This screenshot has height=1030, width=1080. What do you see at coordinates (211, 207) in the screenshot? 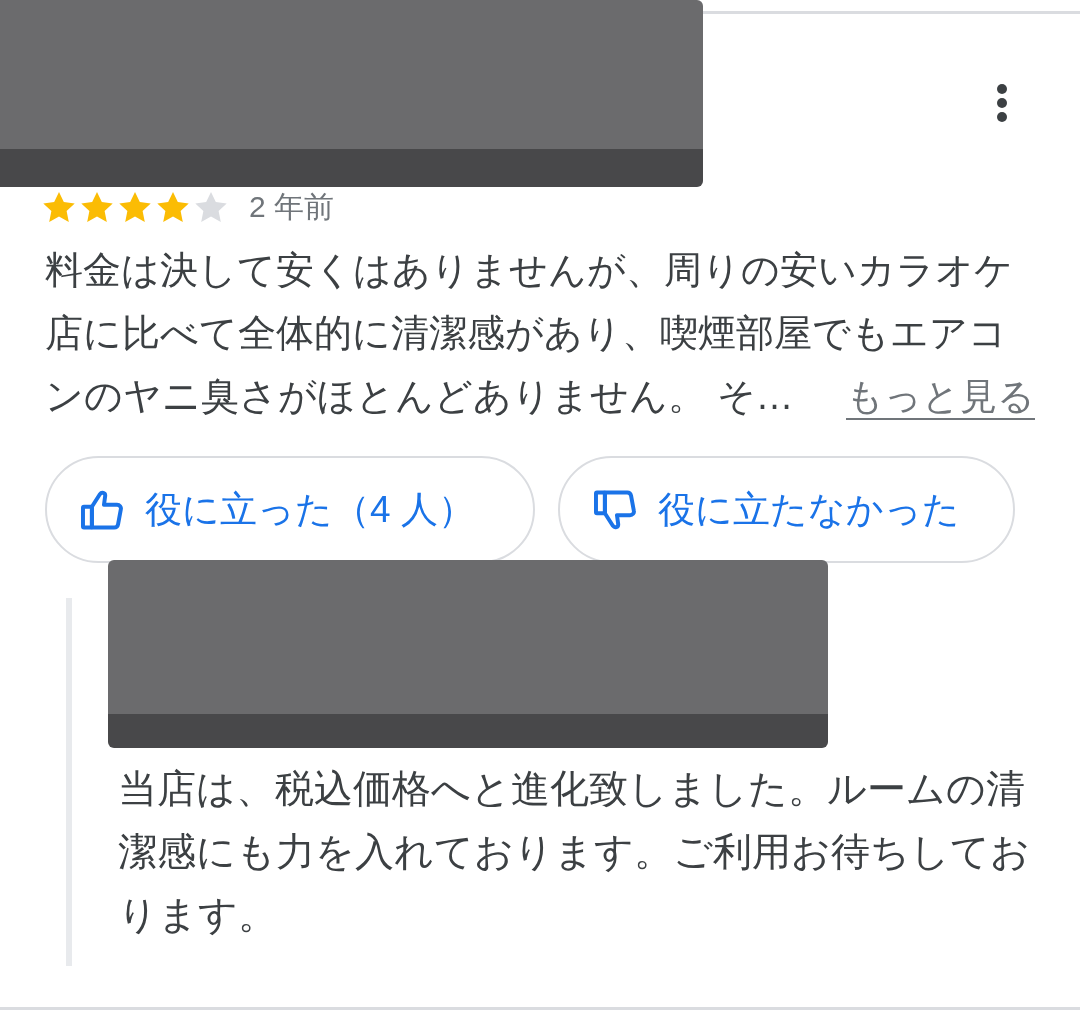
I see `empty-star-icon` at bounding box center [211, 207].